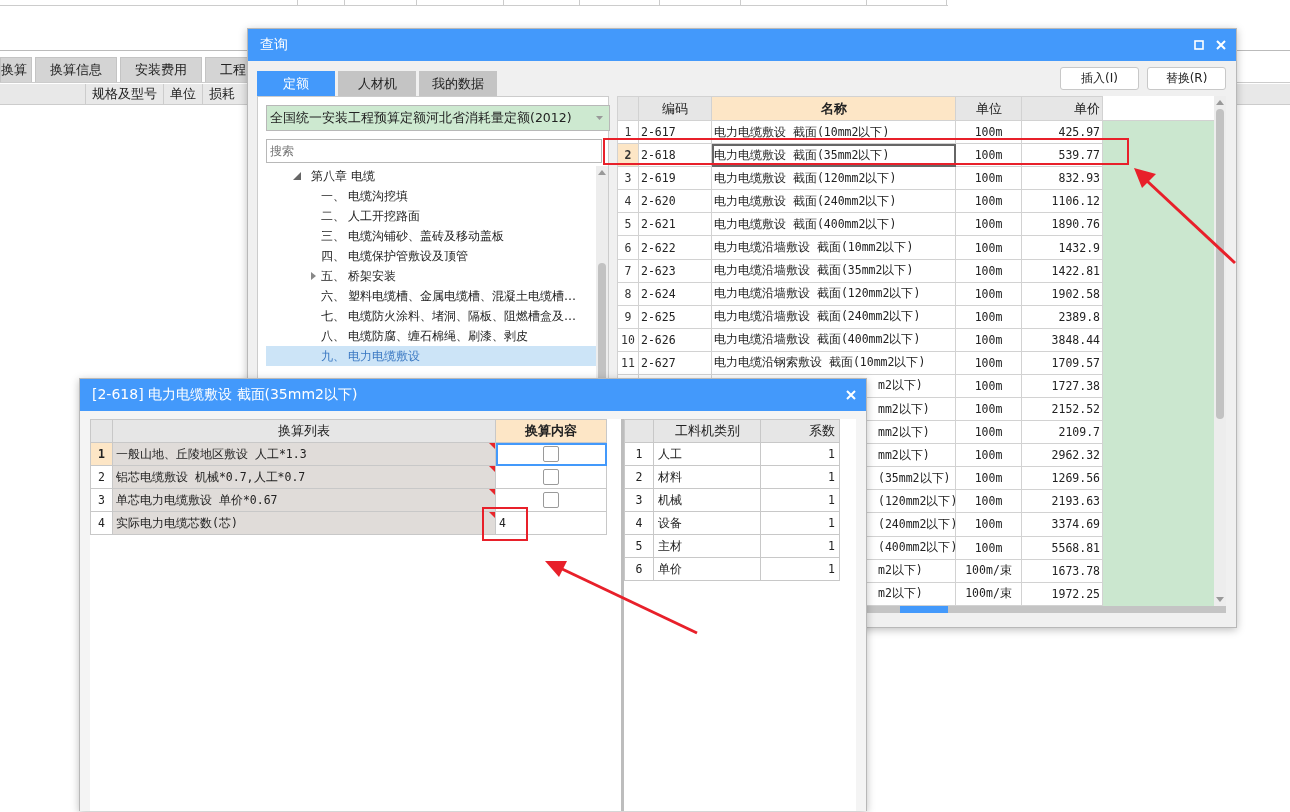  What do you see at coordinates (1186, 78) in the screenshot?
I see `action-button: 替换(R)` at bounding box center [1186, 78].